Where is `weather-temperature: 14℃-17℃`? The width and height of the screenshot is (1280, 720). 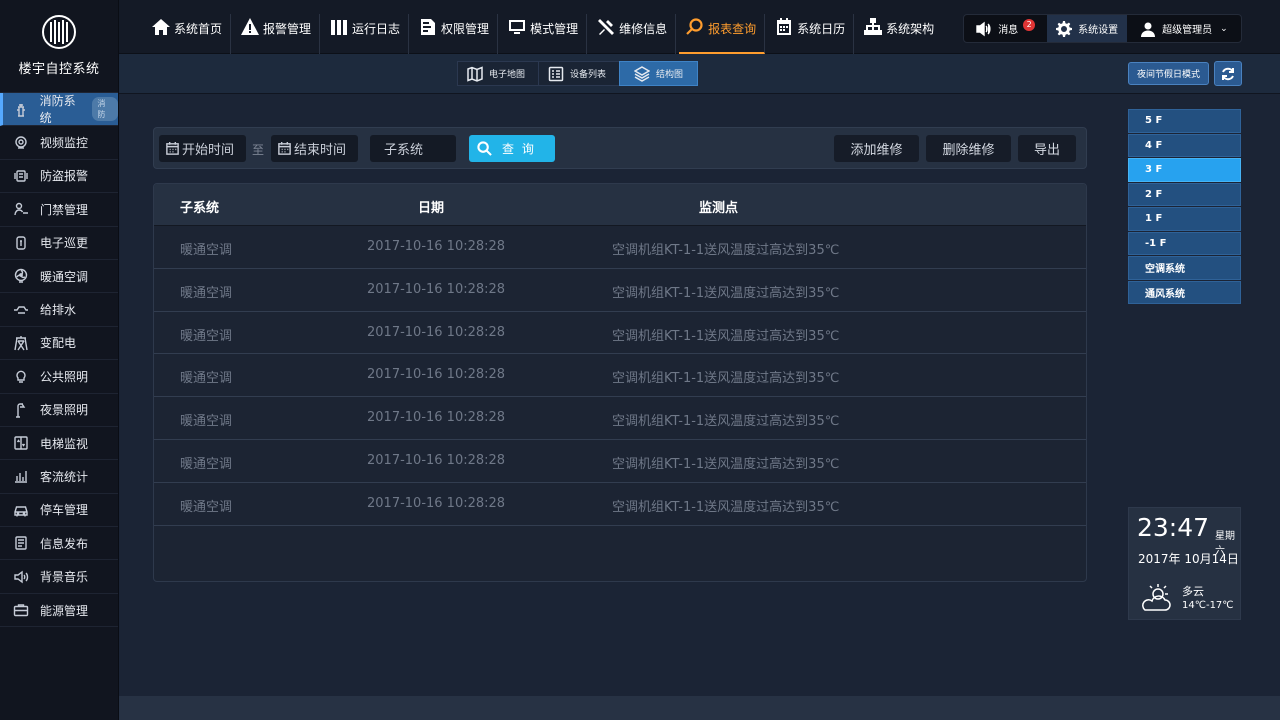 weather-temperature: 14℃-17℃ is located at coordinates (1208, 605).